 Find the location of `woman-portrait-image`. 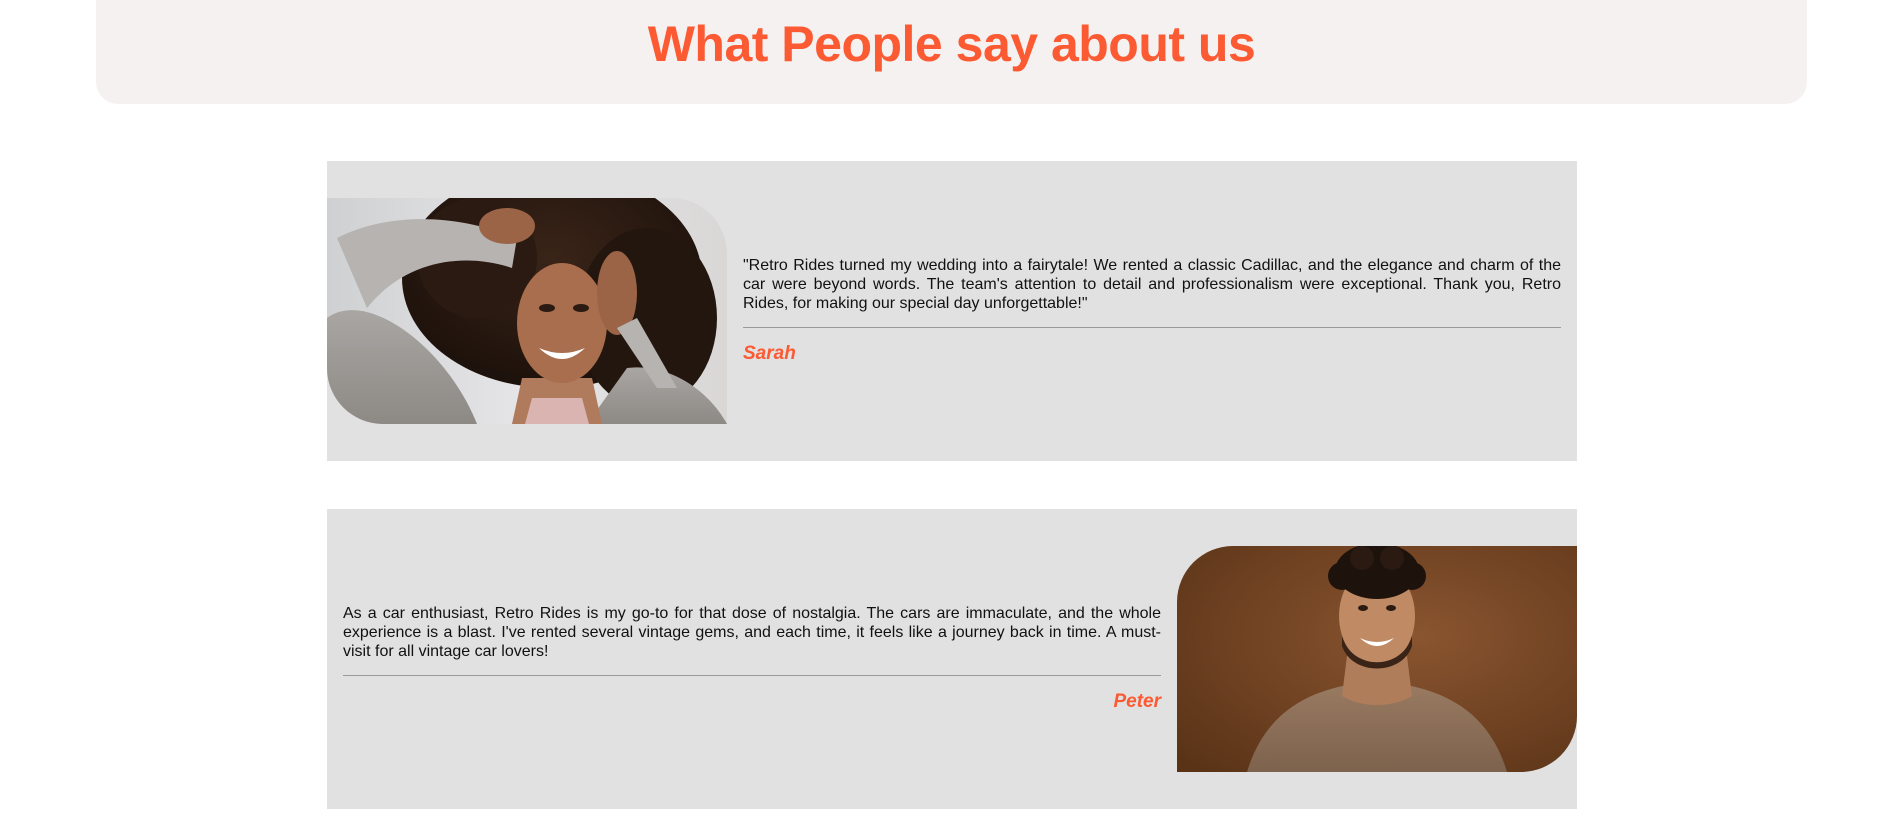

woman-portrait-image is located at coordinates (527, 311).